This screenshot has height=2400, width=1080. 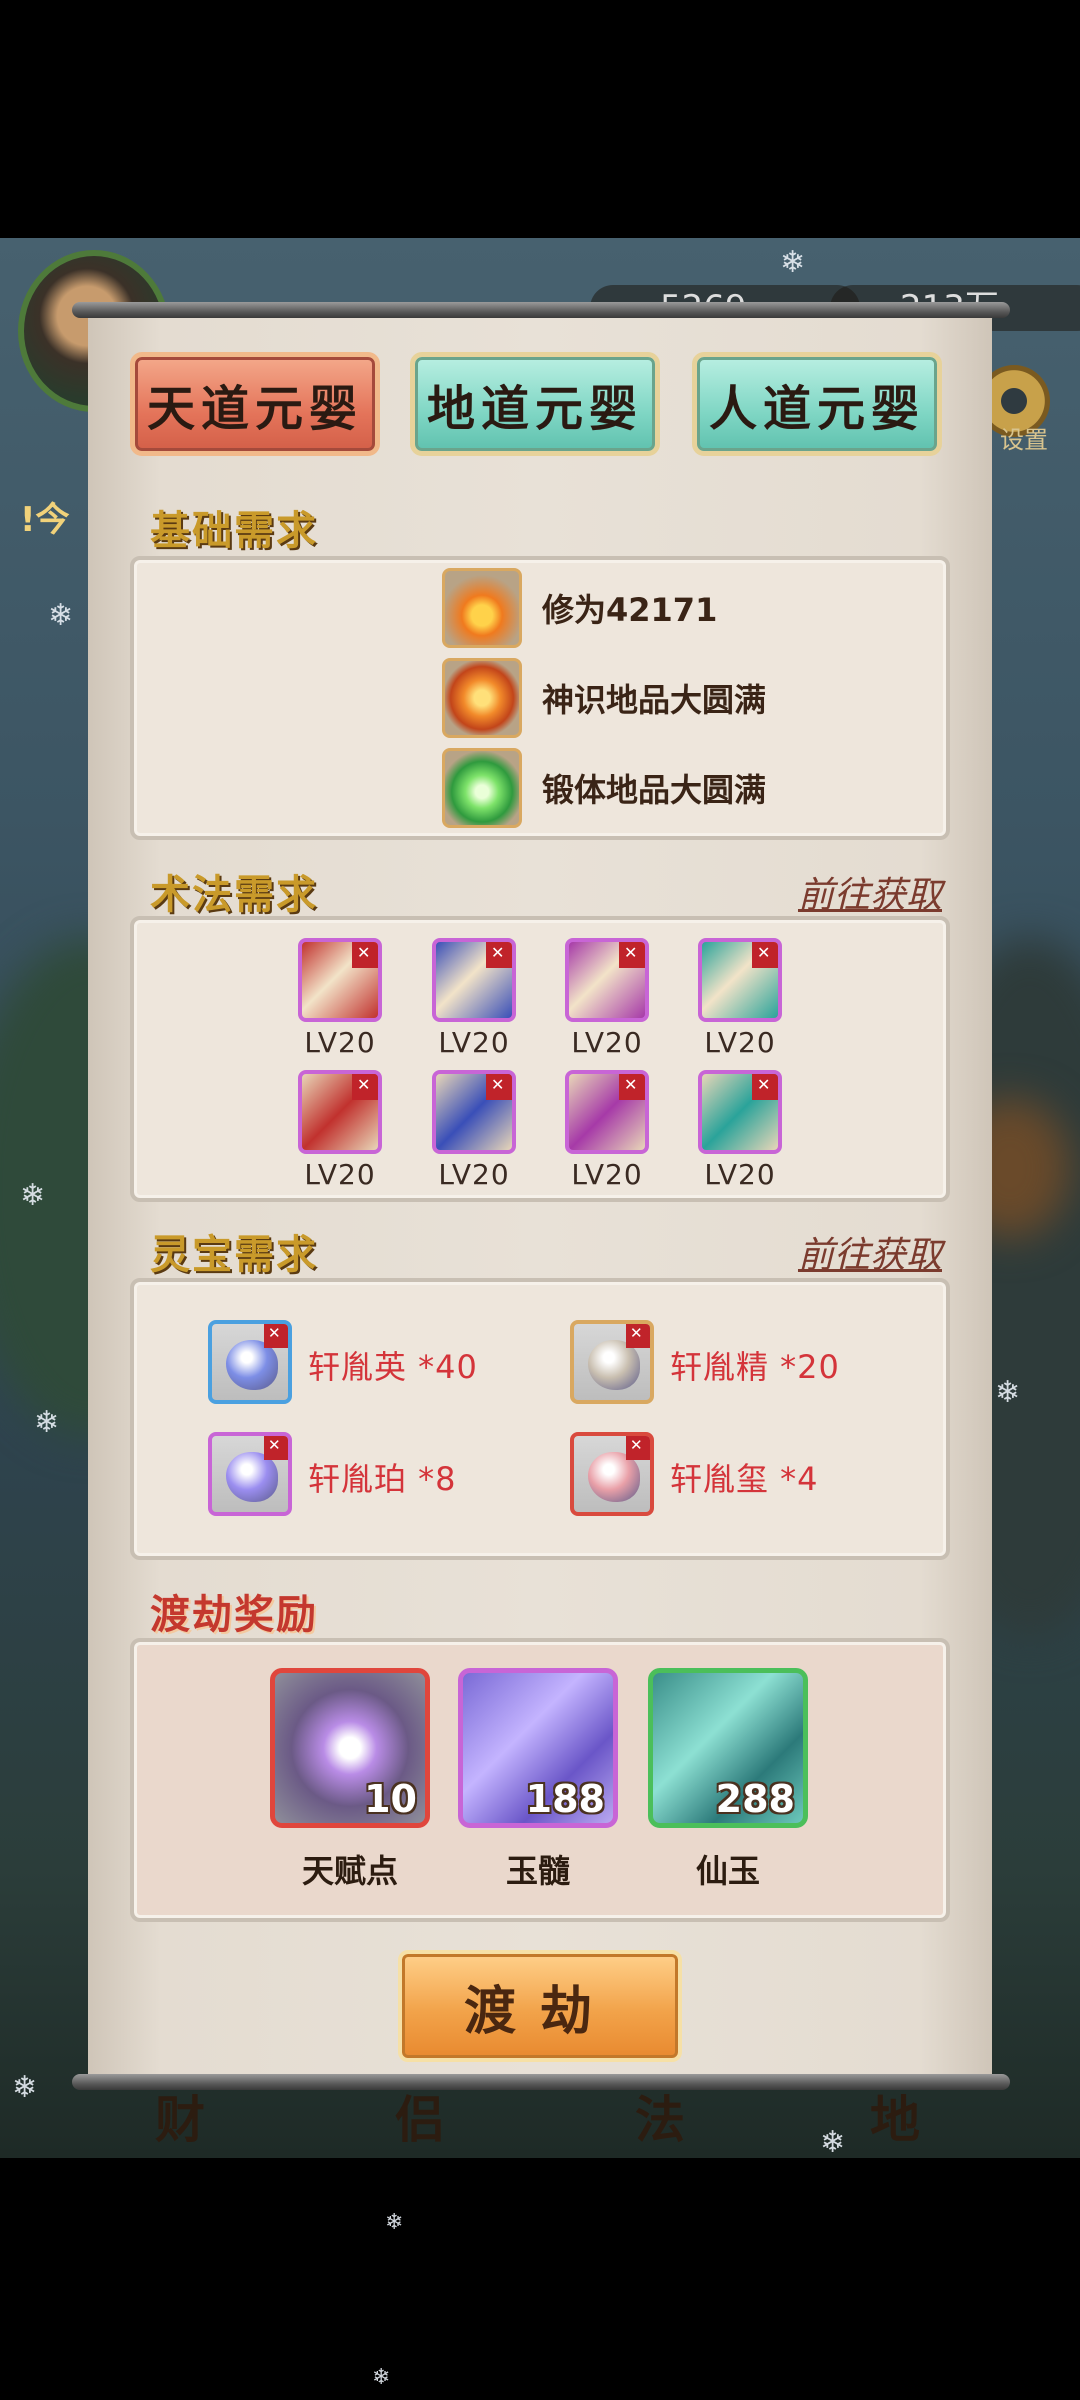 I want to click on req-spirit-sense: 神识地品大圆满, so click(x=604, y=698).